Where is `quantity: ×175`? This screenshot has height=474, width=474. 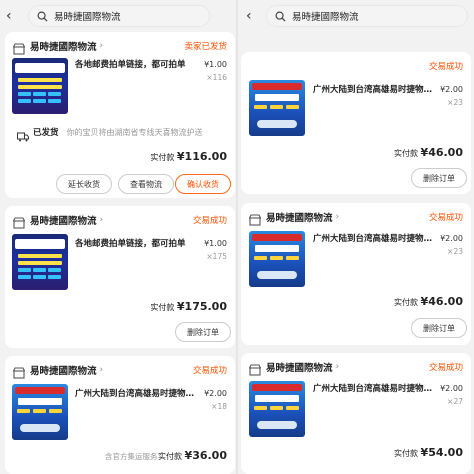 quantity: ×175 is located at coordinates (216, 256).